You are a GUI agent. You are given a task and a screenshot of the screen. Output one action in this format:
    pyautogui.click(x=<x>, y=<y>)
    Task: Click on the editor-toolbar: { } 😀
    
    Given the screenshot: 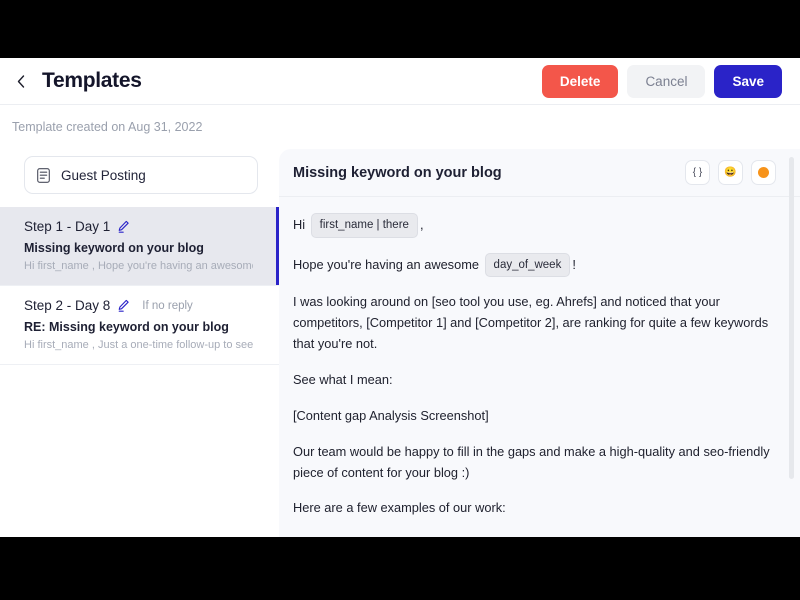 What is the action you would take?
    pyautogui.click(x=730, y=172)
    